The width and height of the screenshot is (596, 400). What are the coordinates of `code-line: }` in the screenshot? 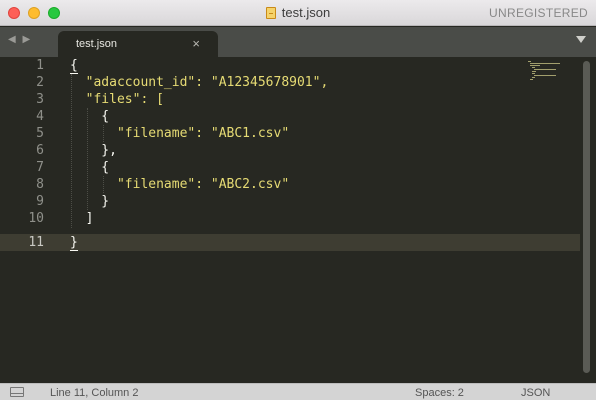 It's located at (90, 201).